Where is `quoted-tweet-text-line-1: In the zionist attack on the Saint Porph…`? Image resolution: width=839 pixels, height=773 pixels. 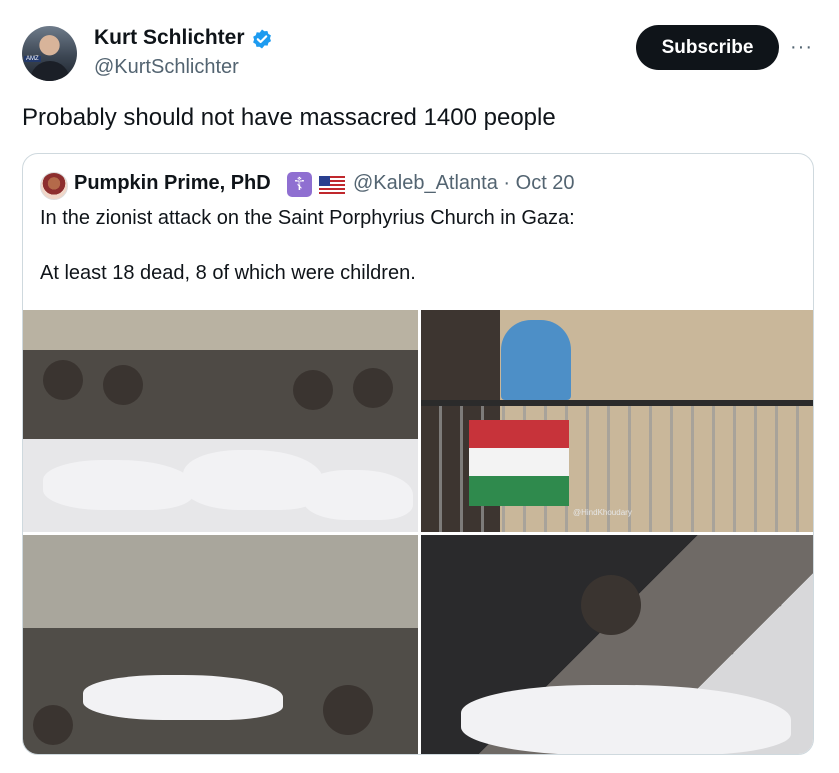 quoted-tweet-text-line-1: In the zionist attack on the Saint Porph… is located at coordinates (307, 218).